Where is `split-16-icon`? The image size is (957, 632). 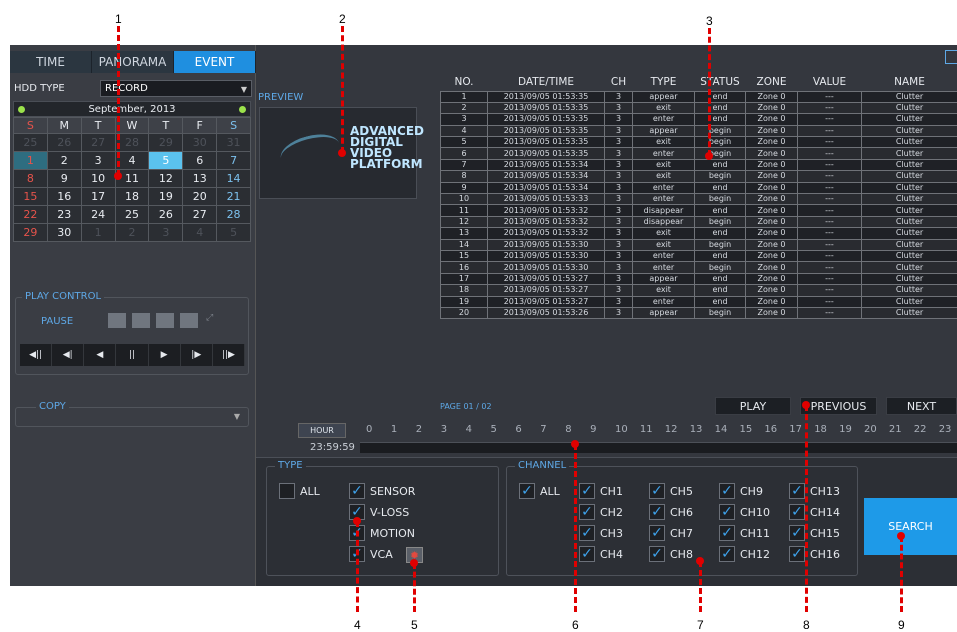
split-16-icon is located at coordinates (117, 320).